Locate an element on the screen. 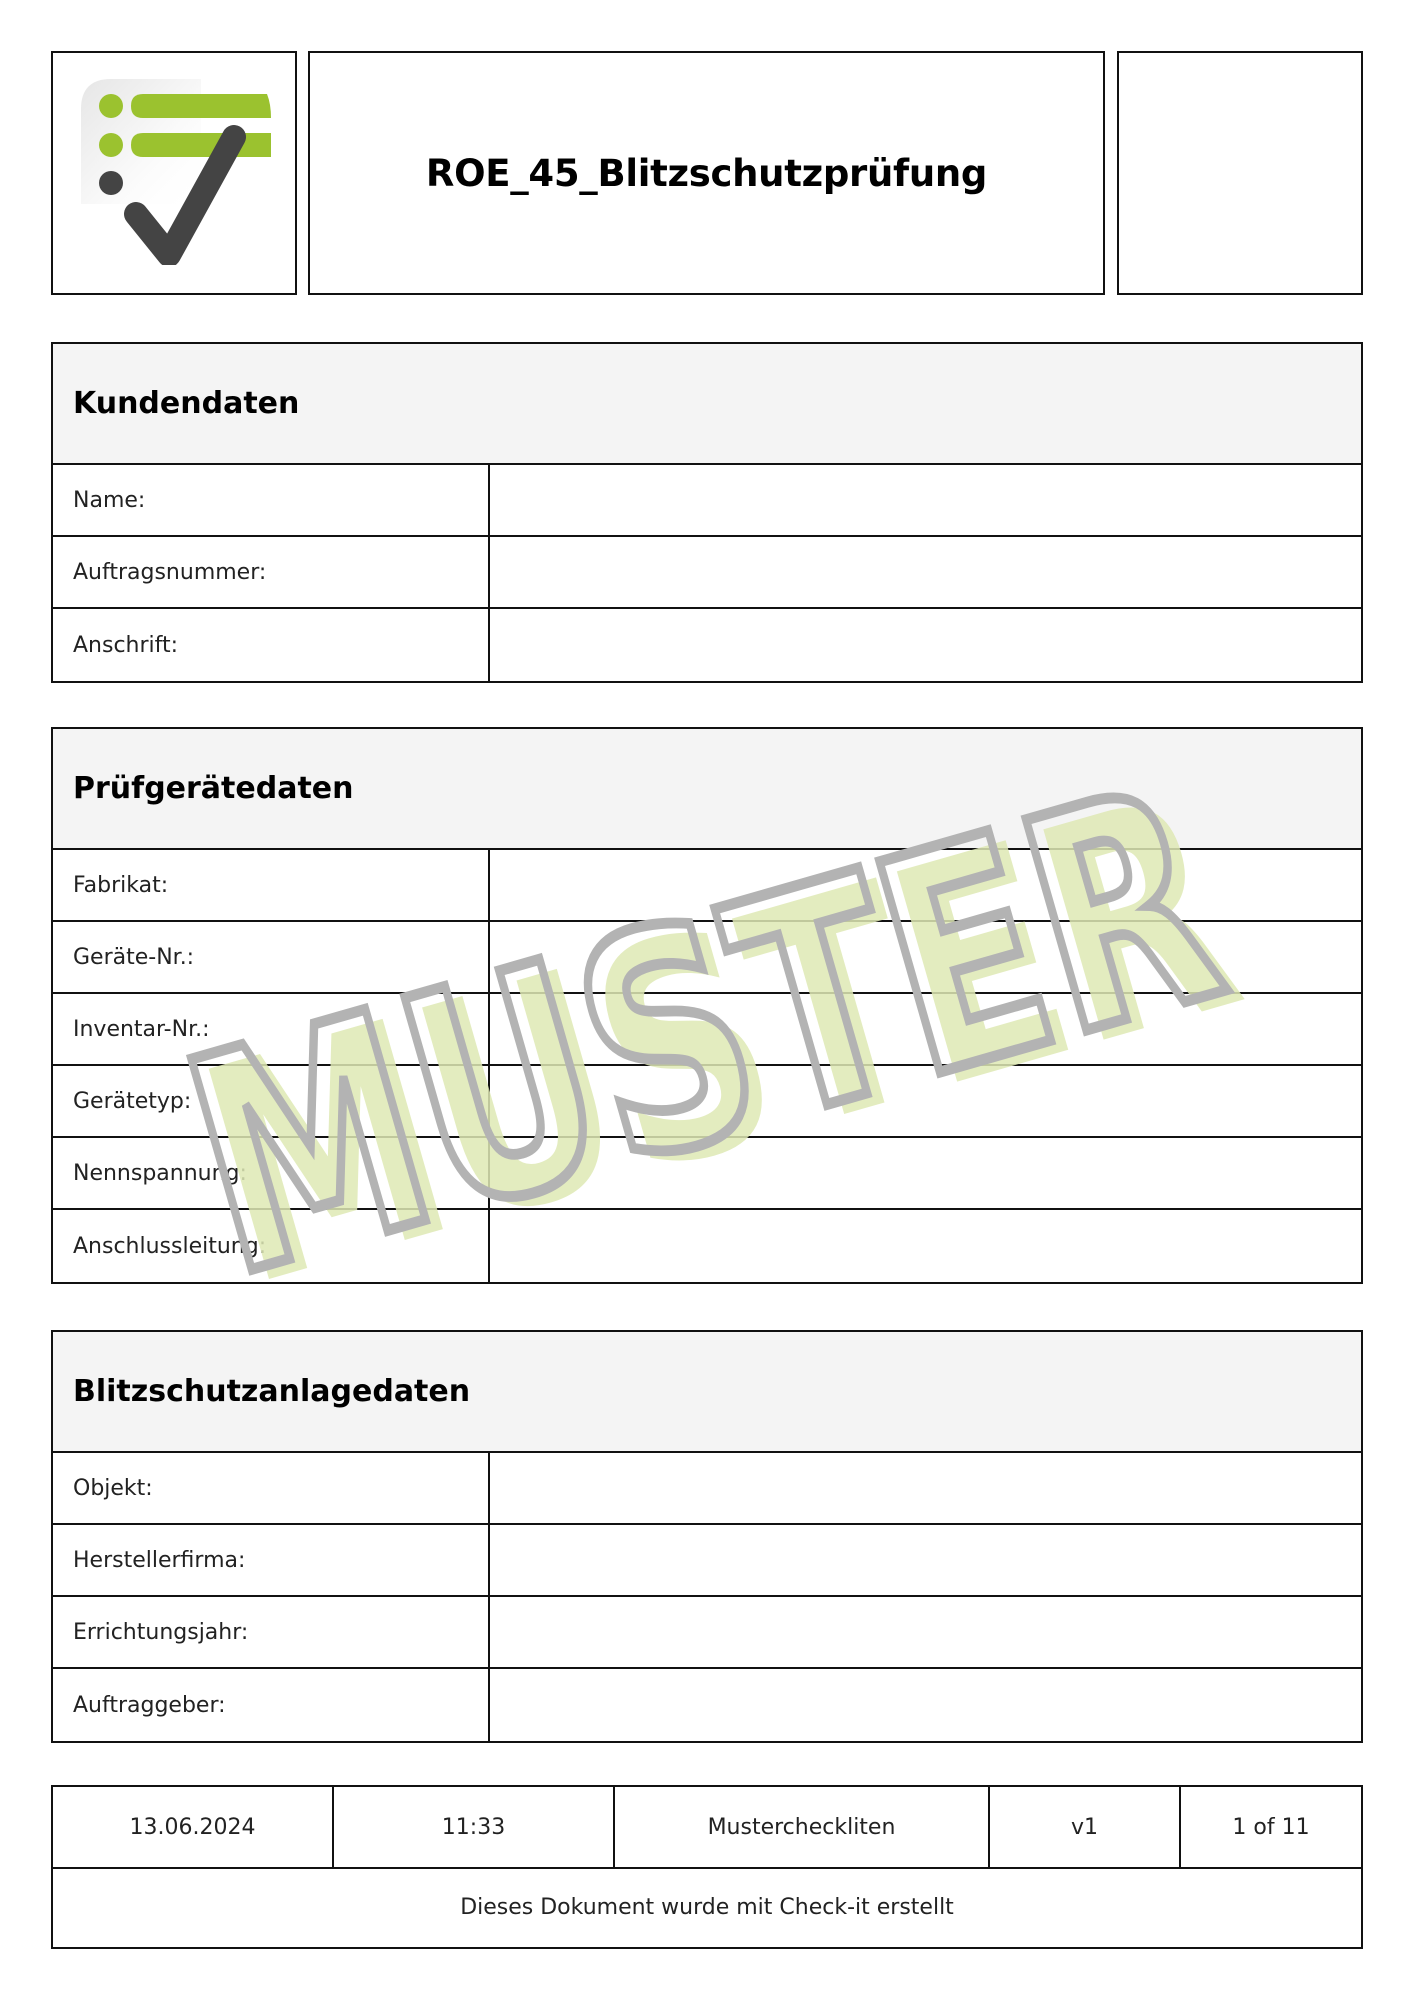 This screenshot has height=2000, width=1414. field-value-fabrikat is located at coordinates (925, 885).